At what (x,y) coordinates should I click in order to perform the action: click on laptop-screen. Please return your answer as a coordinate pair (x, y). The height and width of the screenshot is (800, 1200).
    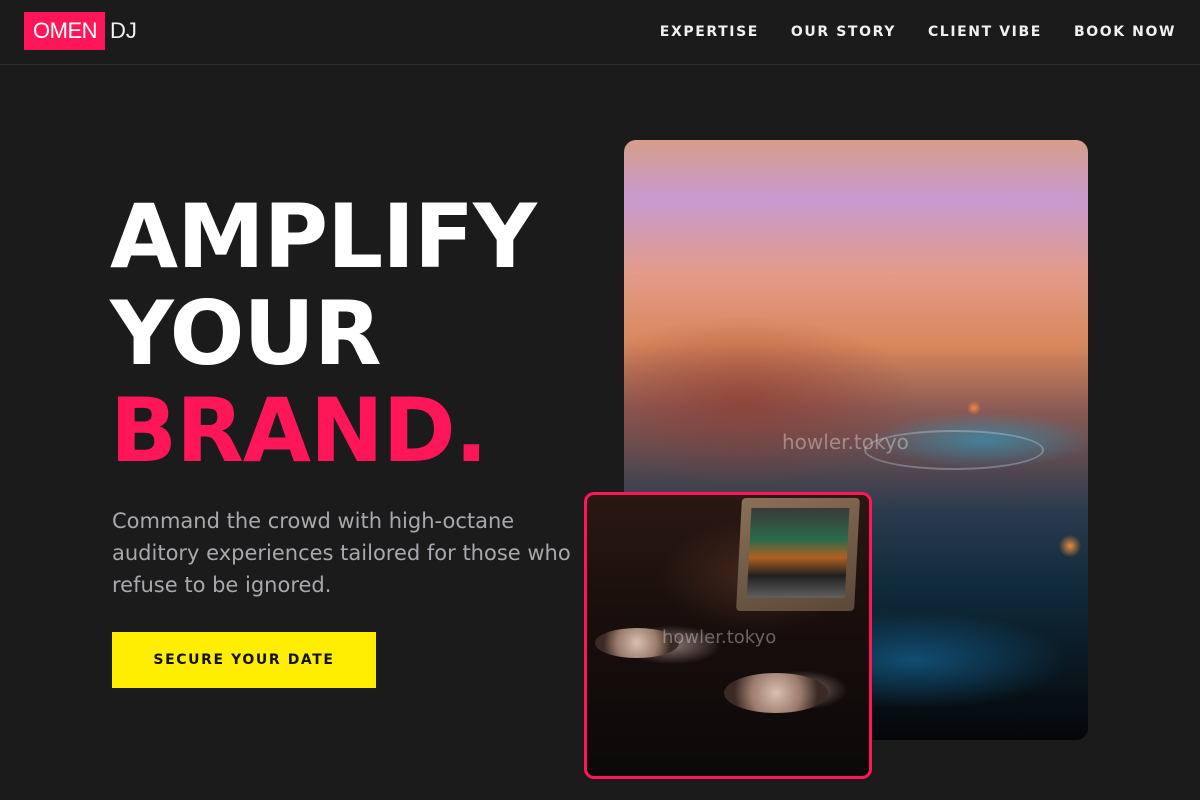
    Looking at the image, I should click on (798, 553).